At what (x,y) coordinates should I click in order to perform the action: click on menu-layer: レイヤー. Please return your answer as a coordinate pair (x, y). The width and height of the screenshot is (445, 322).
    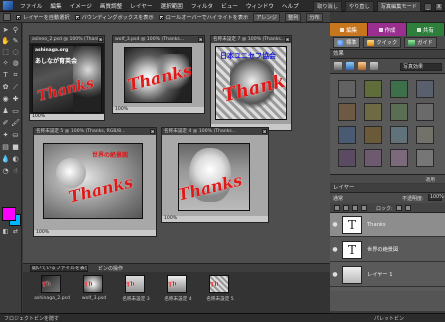
    Looking at the image, I should click on (141, 6).